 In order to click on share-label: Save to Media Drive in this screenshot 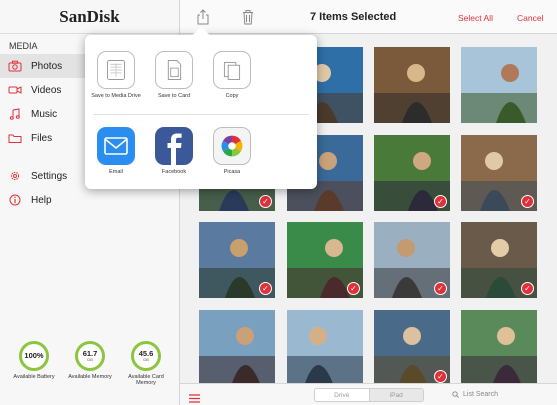, I will do `click(116, 96)`.